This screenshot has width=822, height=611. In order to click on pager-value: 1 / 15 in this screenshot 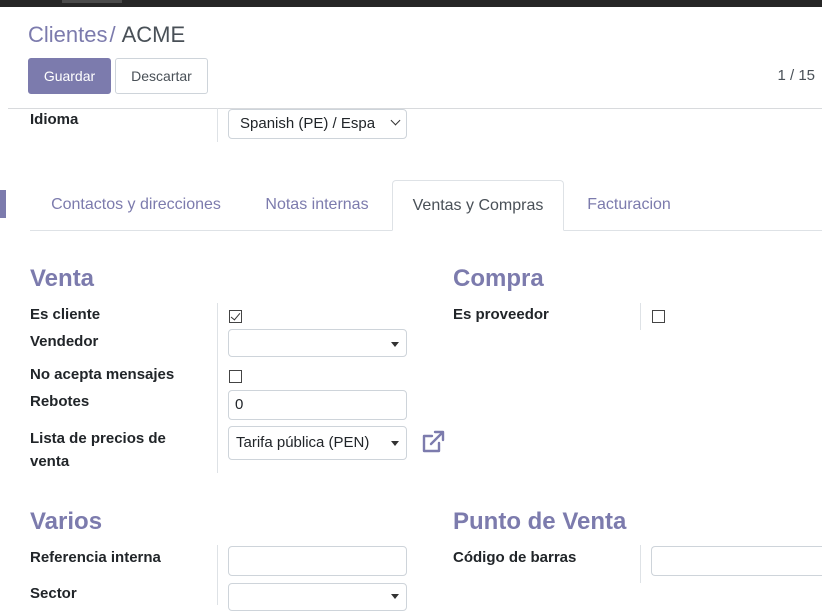, I will do `click(796, 75)`.